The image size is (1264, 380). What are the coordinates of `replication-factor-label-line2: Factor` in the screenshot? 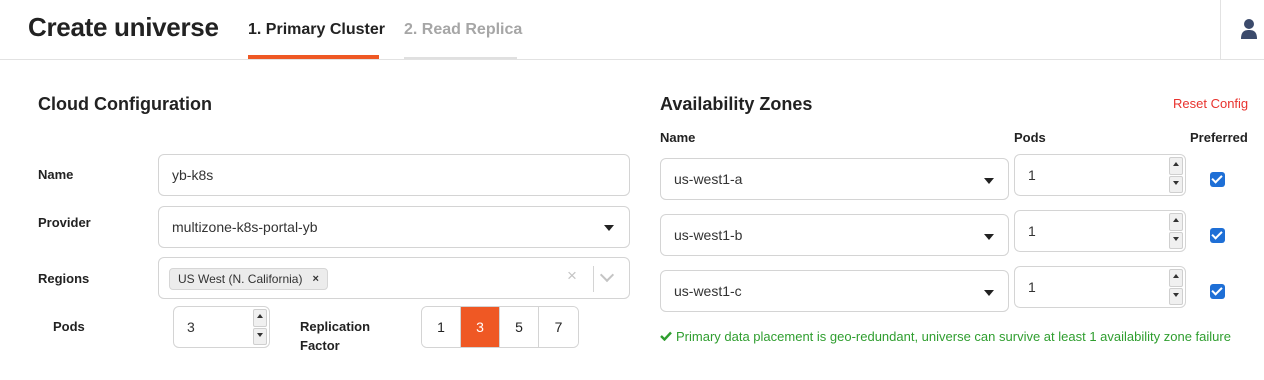 It's located at (320, 345).